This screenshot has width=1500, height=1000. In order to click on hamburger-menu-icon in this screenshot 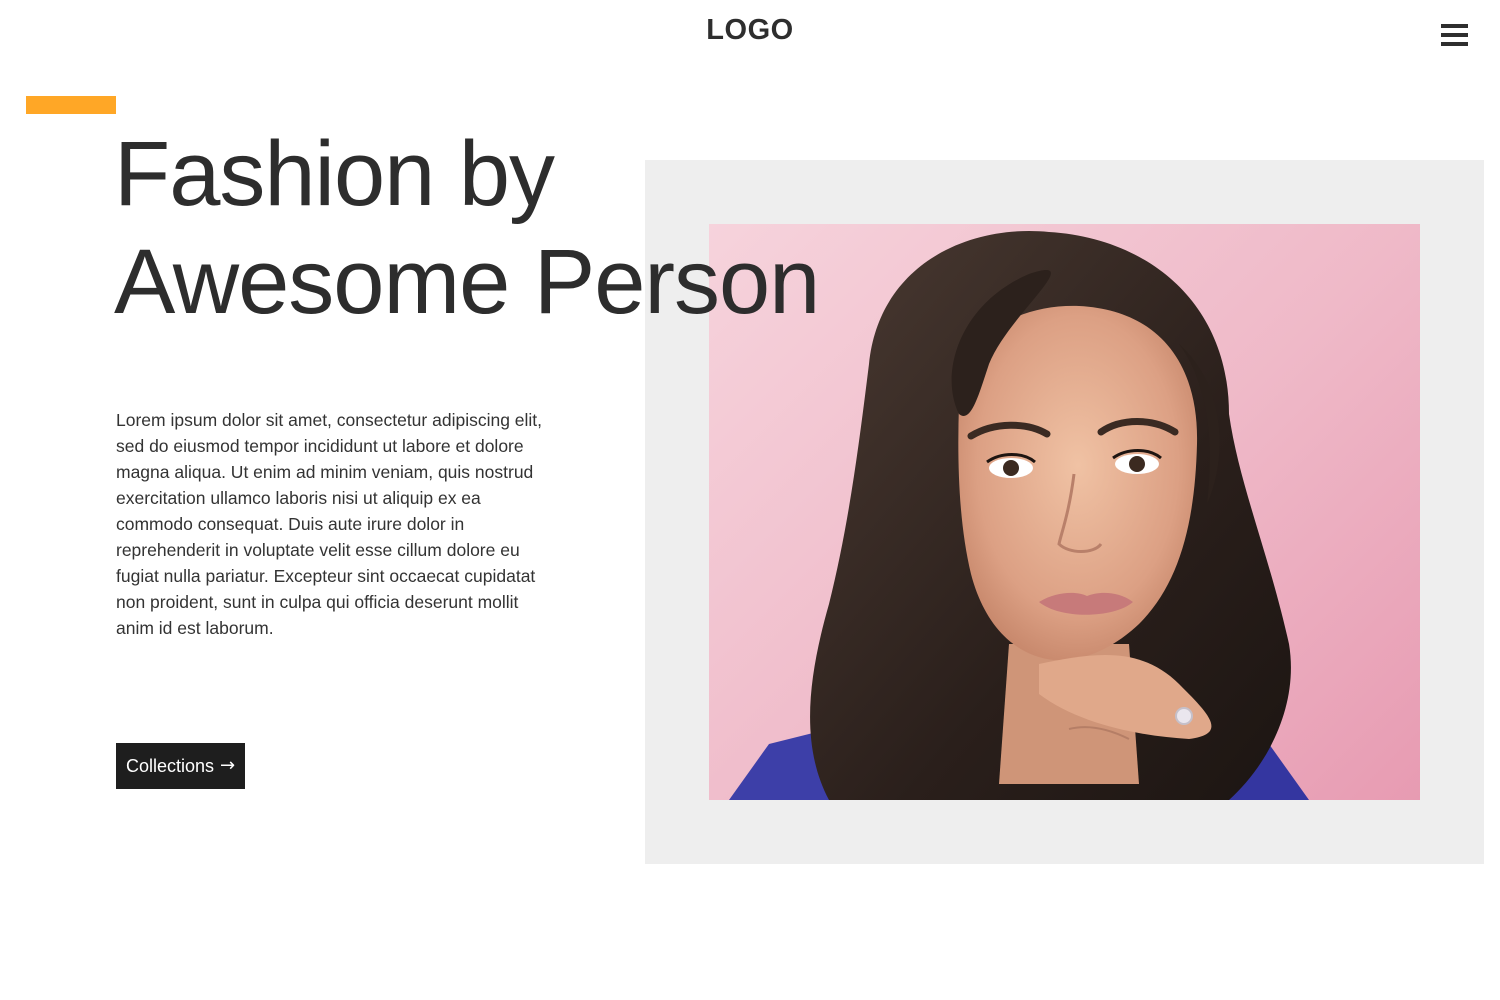, I will do `click(1454, 35)`.